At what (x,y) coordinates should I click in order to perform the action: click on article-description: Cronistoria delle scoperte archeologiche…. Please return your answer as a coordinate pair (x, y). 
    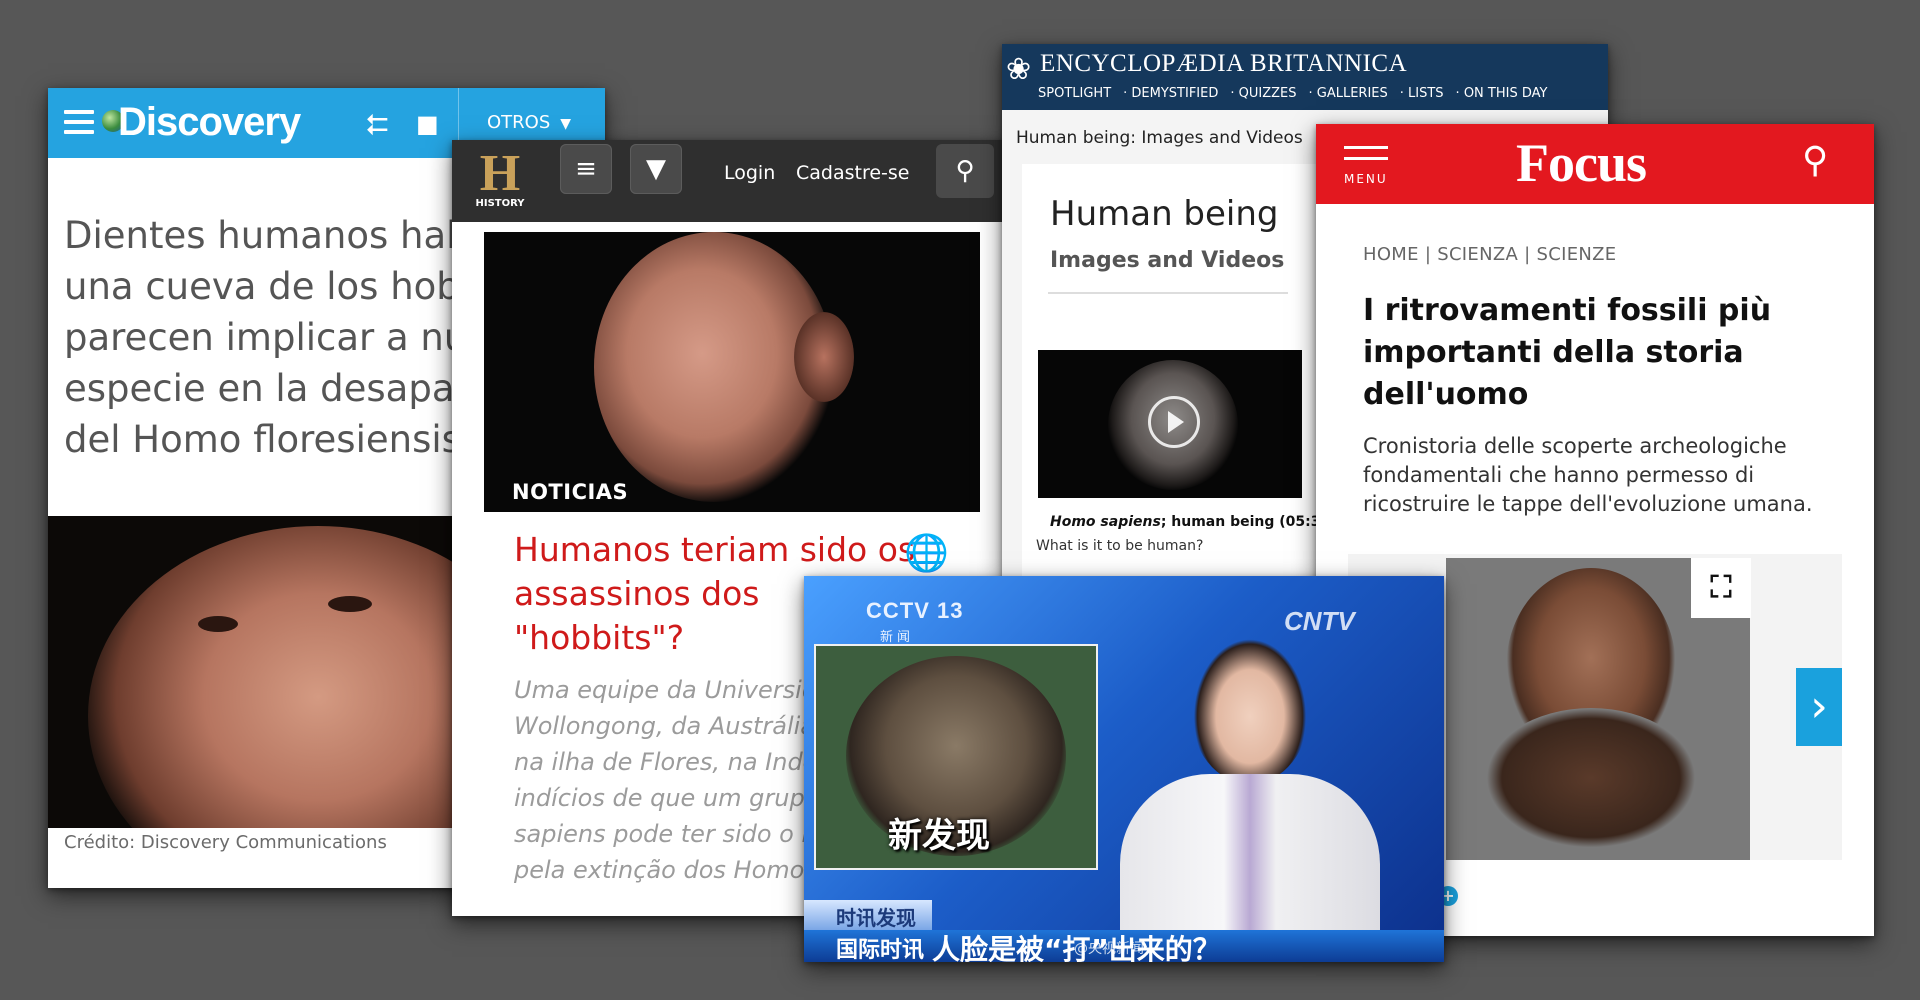
    Looking at the image, I should click on (1588, 475).